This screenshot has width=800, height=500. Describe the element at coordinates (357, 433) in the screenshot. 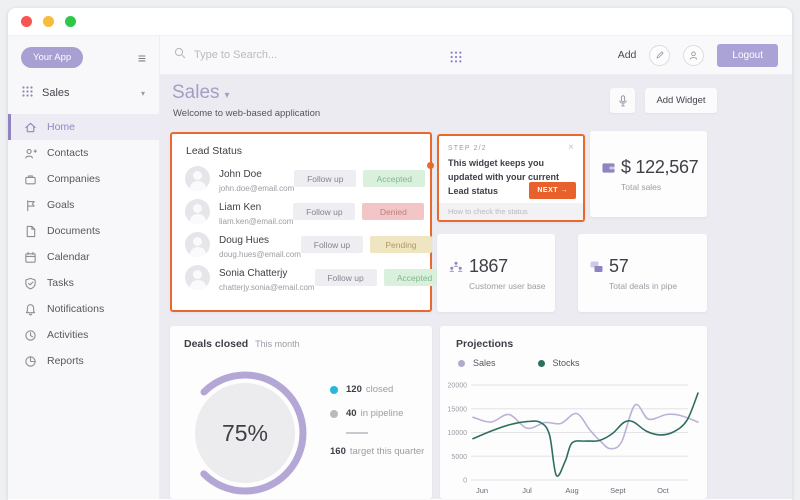

I see `legend-divider` at that location.